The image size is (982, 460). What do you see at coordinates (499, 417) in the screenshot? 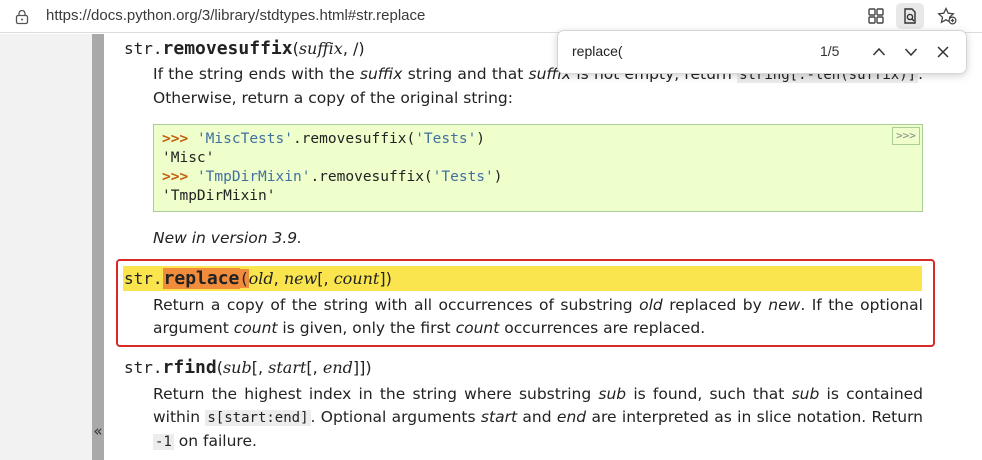
I see `desc-arg: start` at bounding box center [499, 417].